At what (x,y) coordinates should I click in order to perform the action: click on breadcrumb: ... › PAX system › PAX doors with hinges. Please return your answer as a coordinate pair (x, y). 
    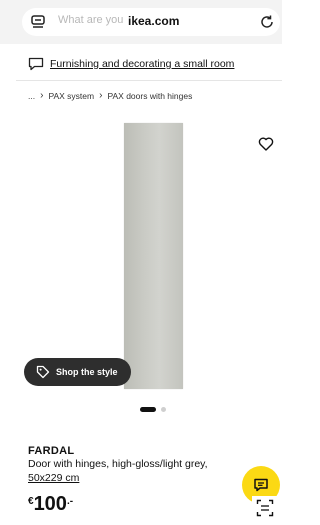
    Looking at the image, I should click on (110, 95).